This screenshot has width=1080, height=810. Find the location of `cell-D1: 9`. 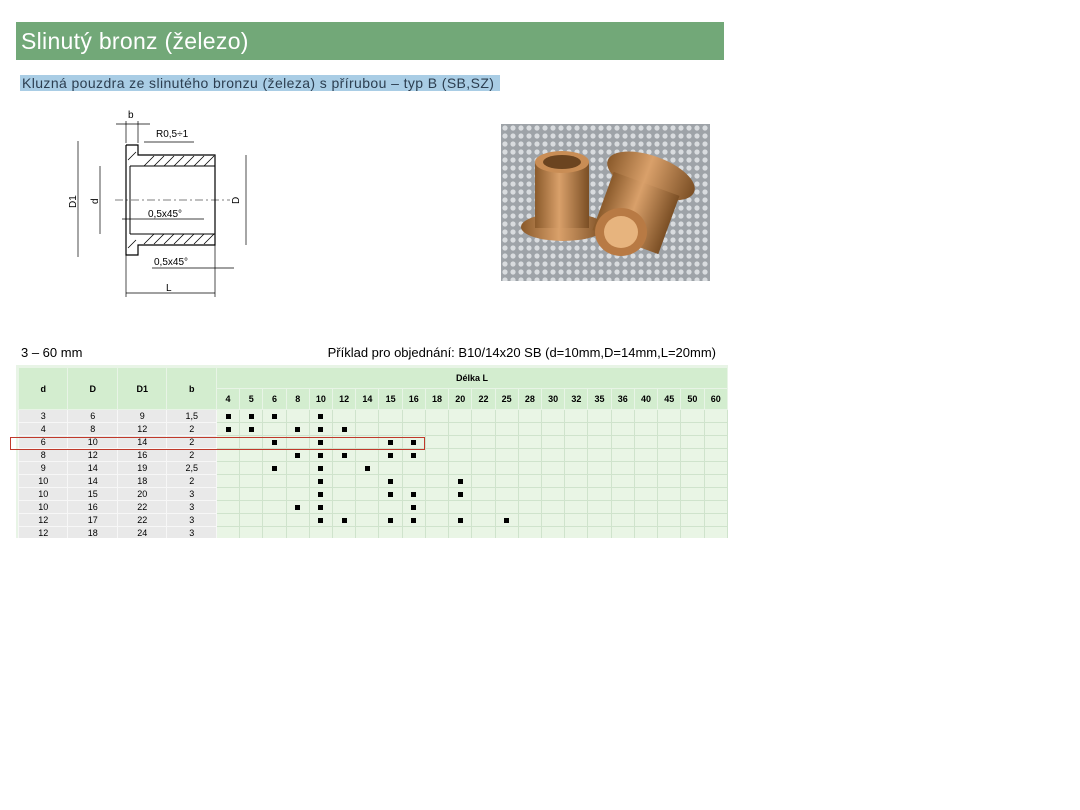

cell-D1: 9 is located at coordinates (142, 416).